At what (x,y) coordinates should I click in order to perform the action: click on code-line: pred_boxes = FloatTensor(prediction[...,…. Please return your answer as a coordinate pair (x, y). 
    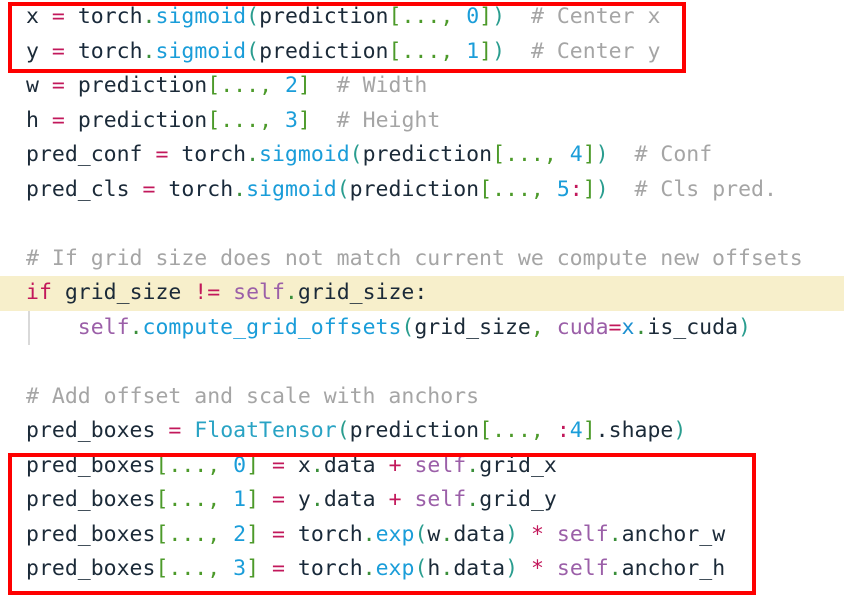
    Looking at the image, I should click on (422, 431).